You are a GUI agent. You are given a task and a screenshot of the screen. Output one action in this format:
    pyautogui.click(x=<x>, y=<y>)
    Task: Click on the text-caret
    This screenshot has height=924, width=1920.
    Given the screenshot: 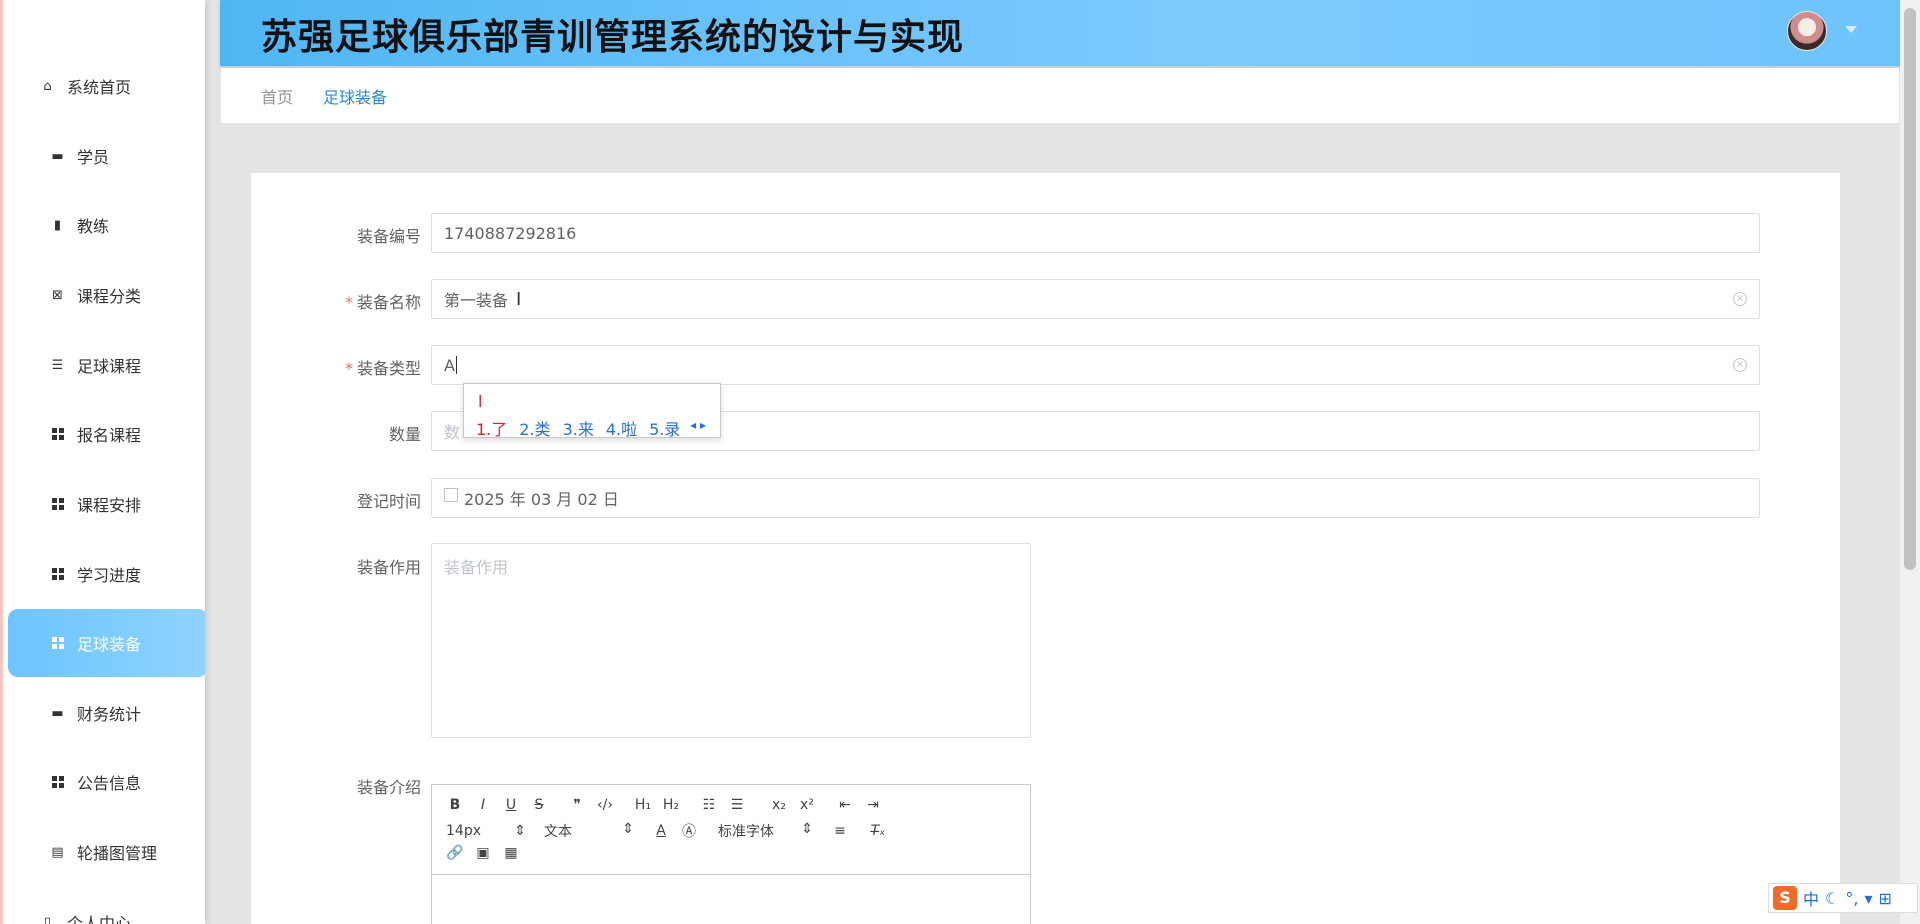 What is the action you would take?
    pyautogui.click(x=456, y=365)
    